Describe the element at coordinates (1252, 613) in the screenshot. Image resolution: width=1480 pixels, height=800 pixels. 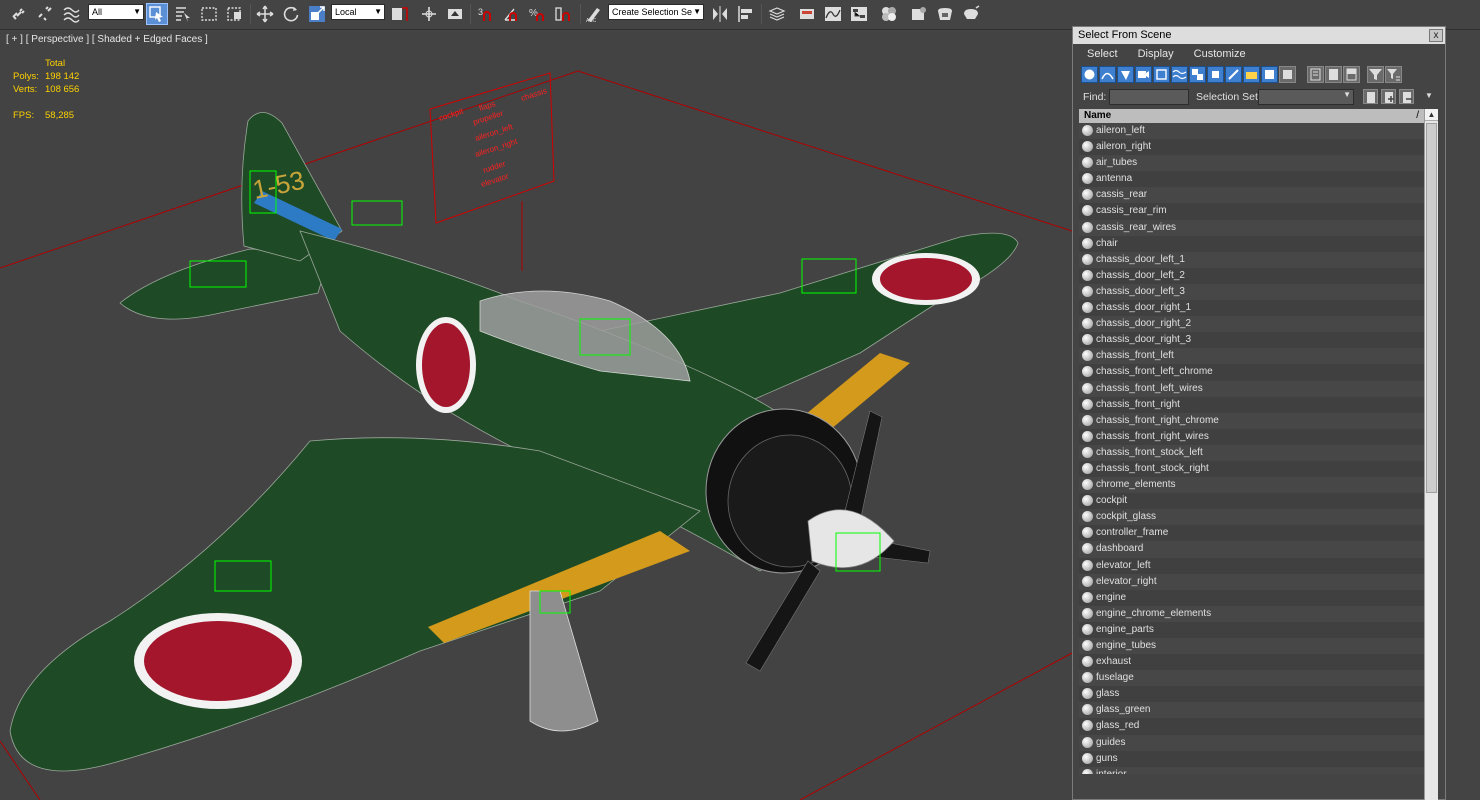
I see `list-item: engine_chrome_elements` at that location.